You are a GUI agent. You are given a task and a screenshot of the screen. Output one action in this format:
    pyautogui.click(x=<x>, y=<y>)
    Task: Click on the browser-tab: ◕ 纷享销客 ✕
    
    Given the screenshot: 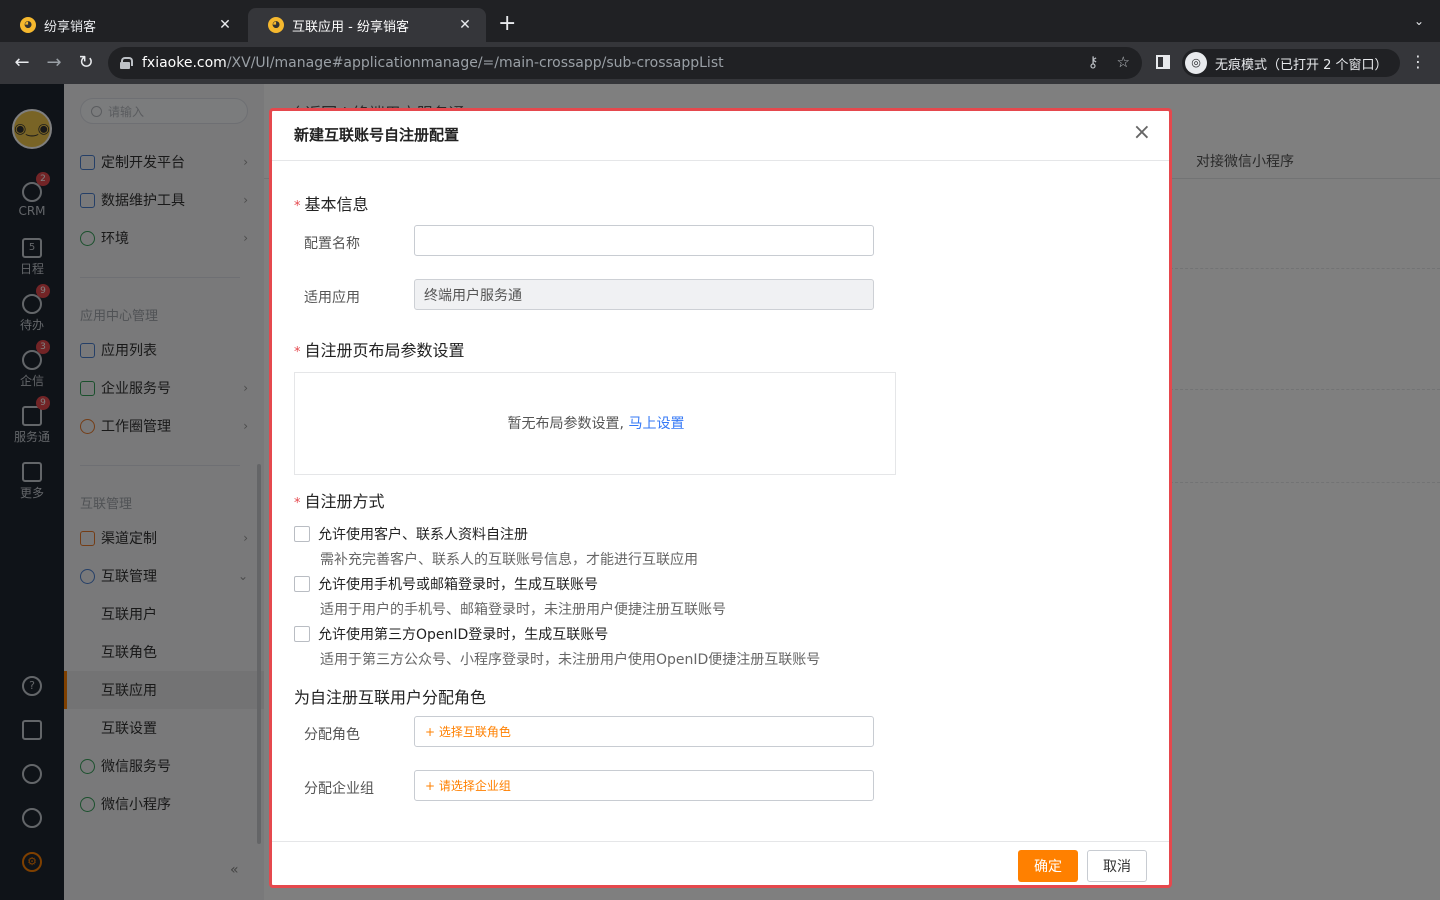 What is the action you would take?
    pyautogui.click(x=123, y=25)
    